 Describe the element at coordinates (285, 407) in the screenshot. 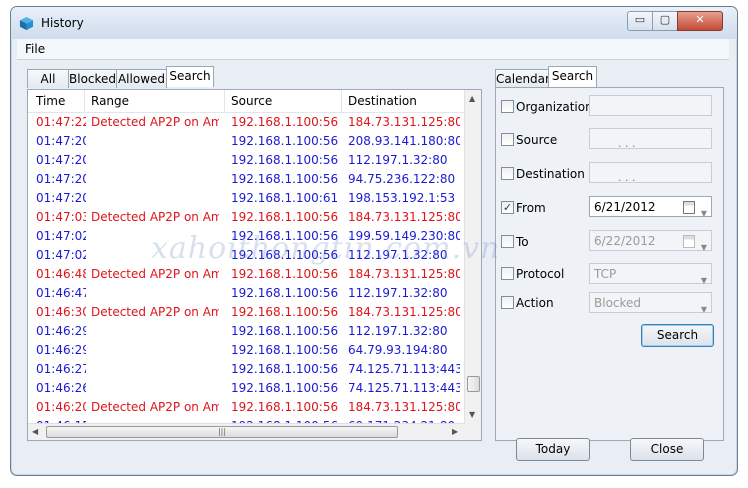

I see `cell-source: 192.168.1.100:56125` at that location.